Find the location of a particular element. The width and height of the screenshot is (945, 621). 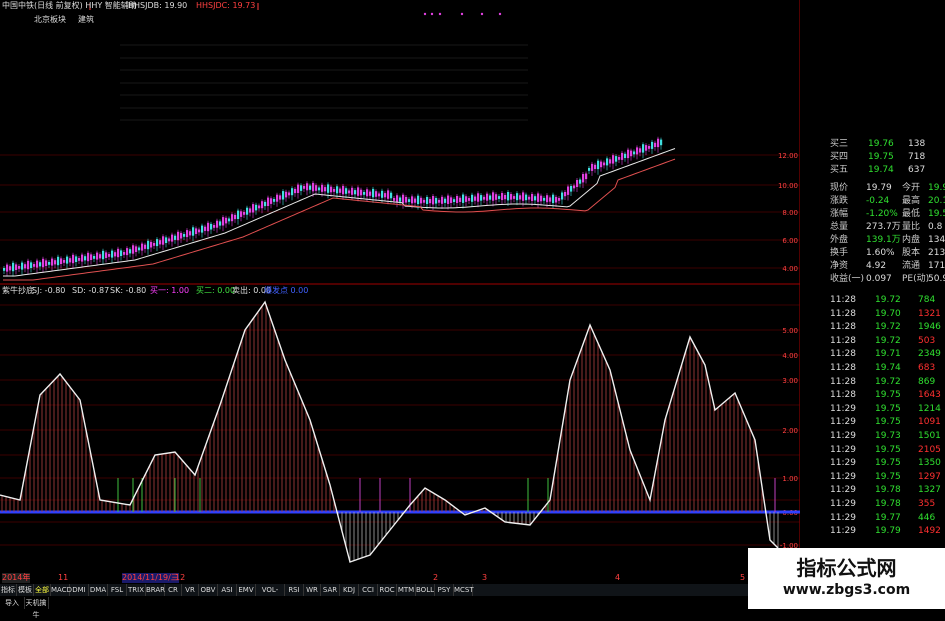

stat-value-2: 19.5 is located at coordinates (936, 214).